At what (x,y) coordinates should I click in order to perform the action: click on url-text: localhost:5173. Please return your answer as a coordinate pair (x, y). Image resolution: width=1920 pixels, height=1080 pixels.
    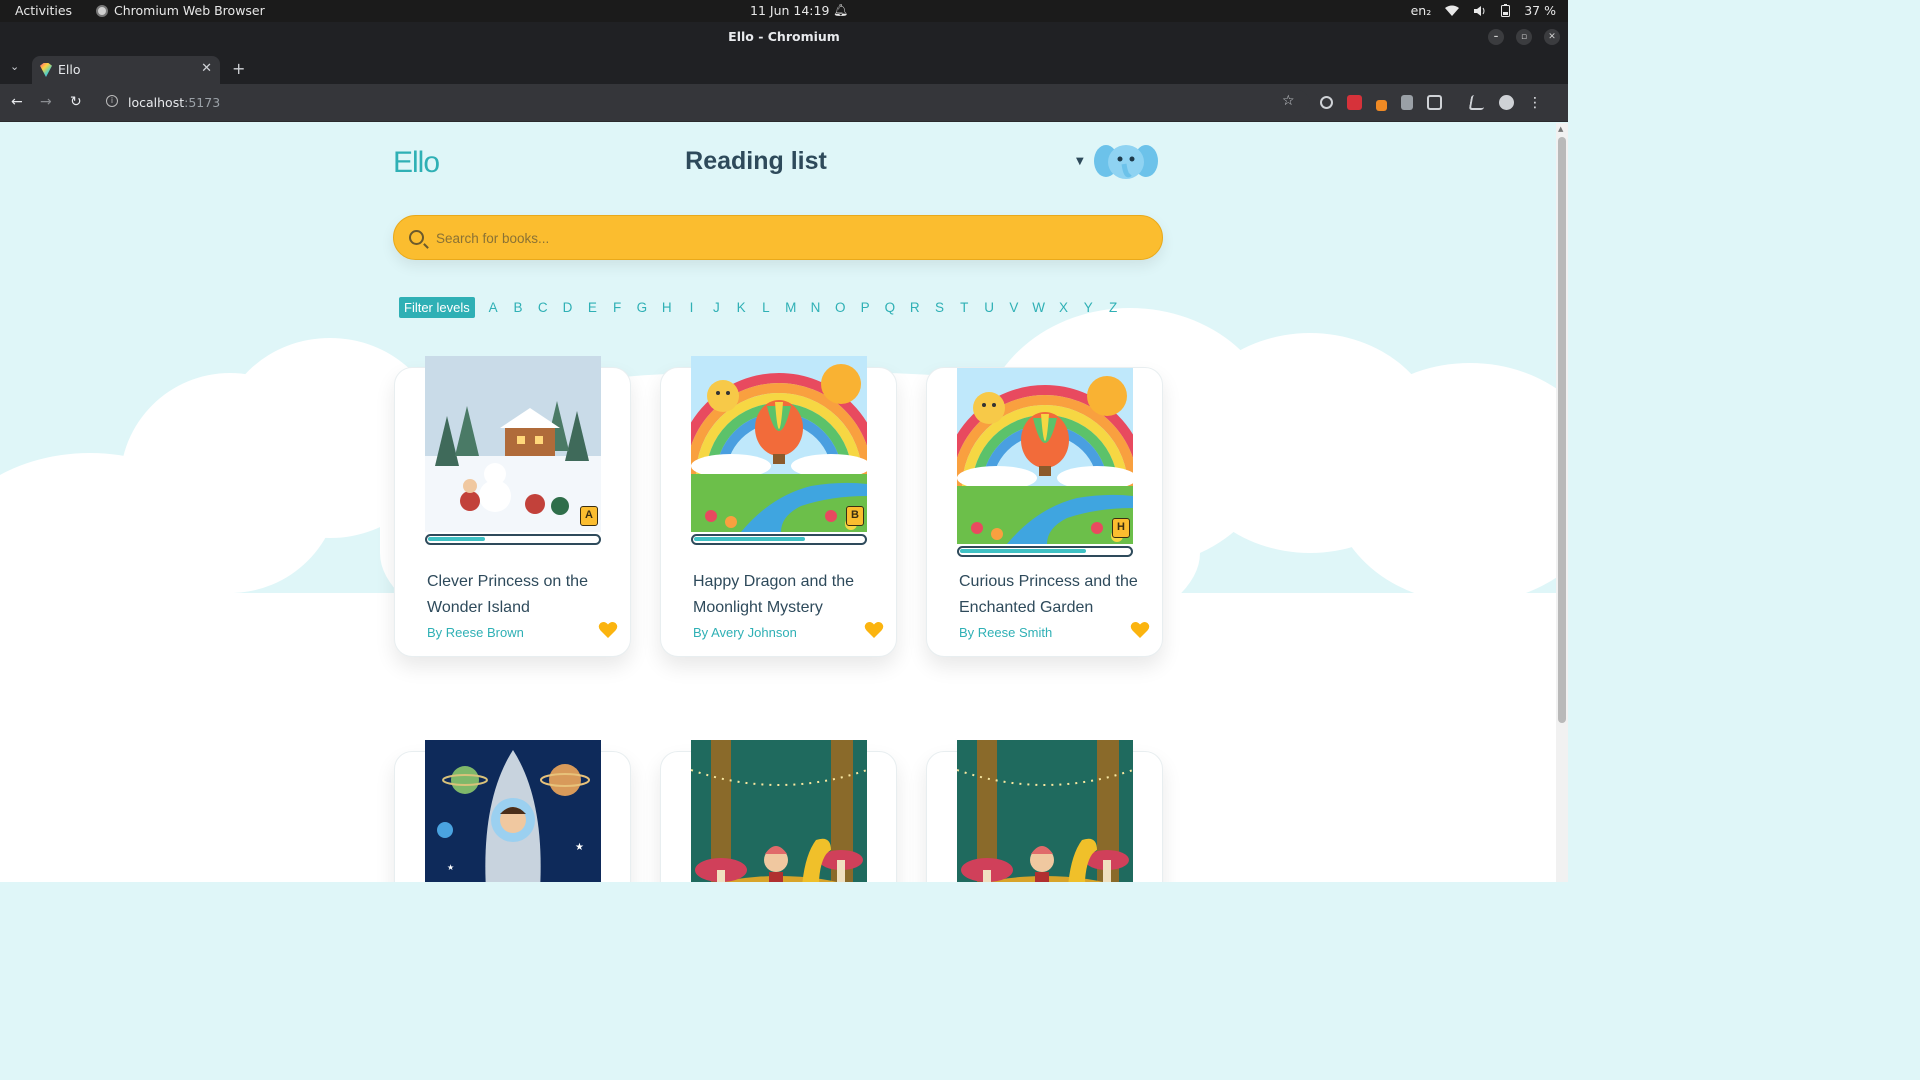
    Looking at the image, I should click on (174, 102).